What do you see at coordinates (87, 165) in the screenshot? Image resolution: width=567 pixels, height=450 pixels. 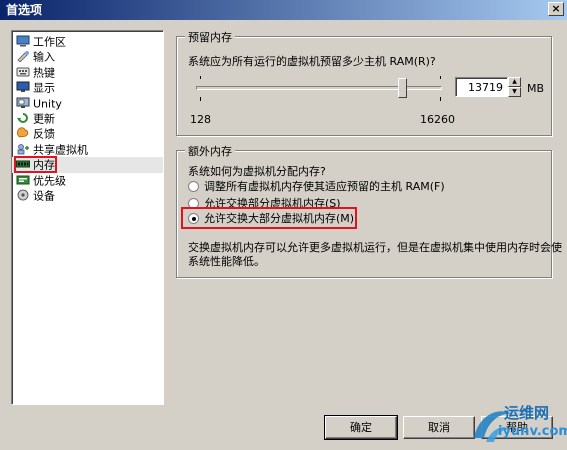 I see `sidebar-item-memory: 内存` at bounding box center [87, 165].